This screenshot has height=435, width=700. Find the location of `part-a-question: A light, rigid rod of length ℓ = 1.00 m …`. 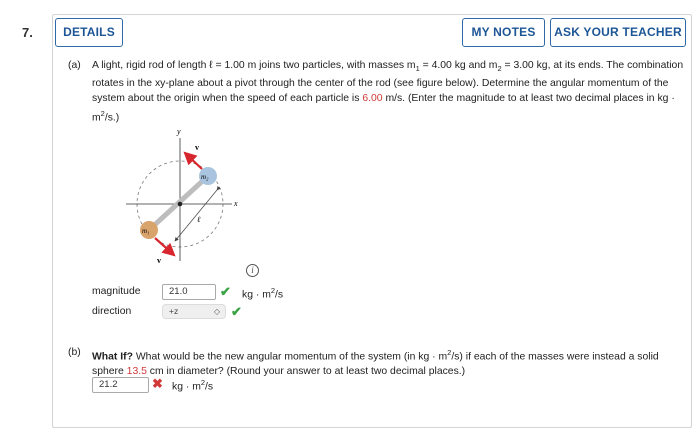

part-a-question: A light, rigid rod of length ℓ = 1.00 m … is located at coordinates (389, 92).